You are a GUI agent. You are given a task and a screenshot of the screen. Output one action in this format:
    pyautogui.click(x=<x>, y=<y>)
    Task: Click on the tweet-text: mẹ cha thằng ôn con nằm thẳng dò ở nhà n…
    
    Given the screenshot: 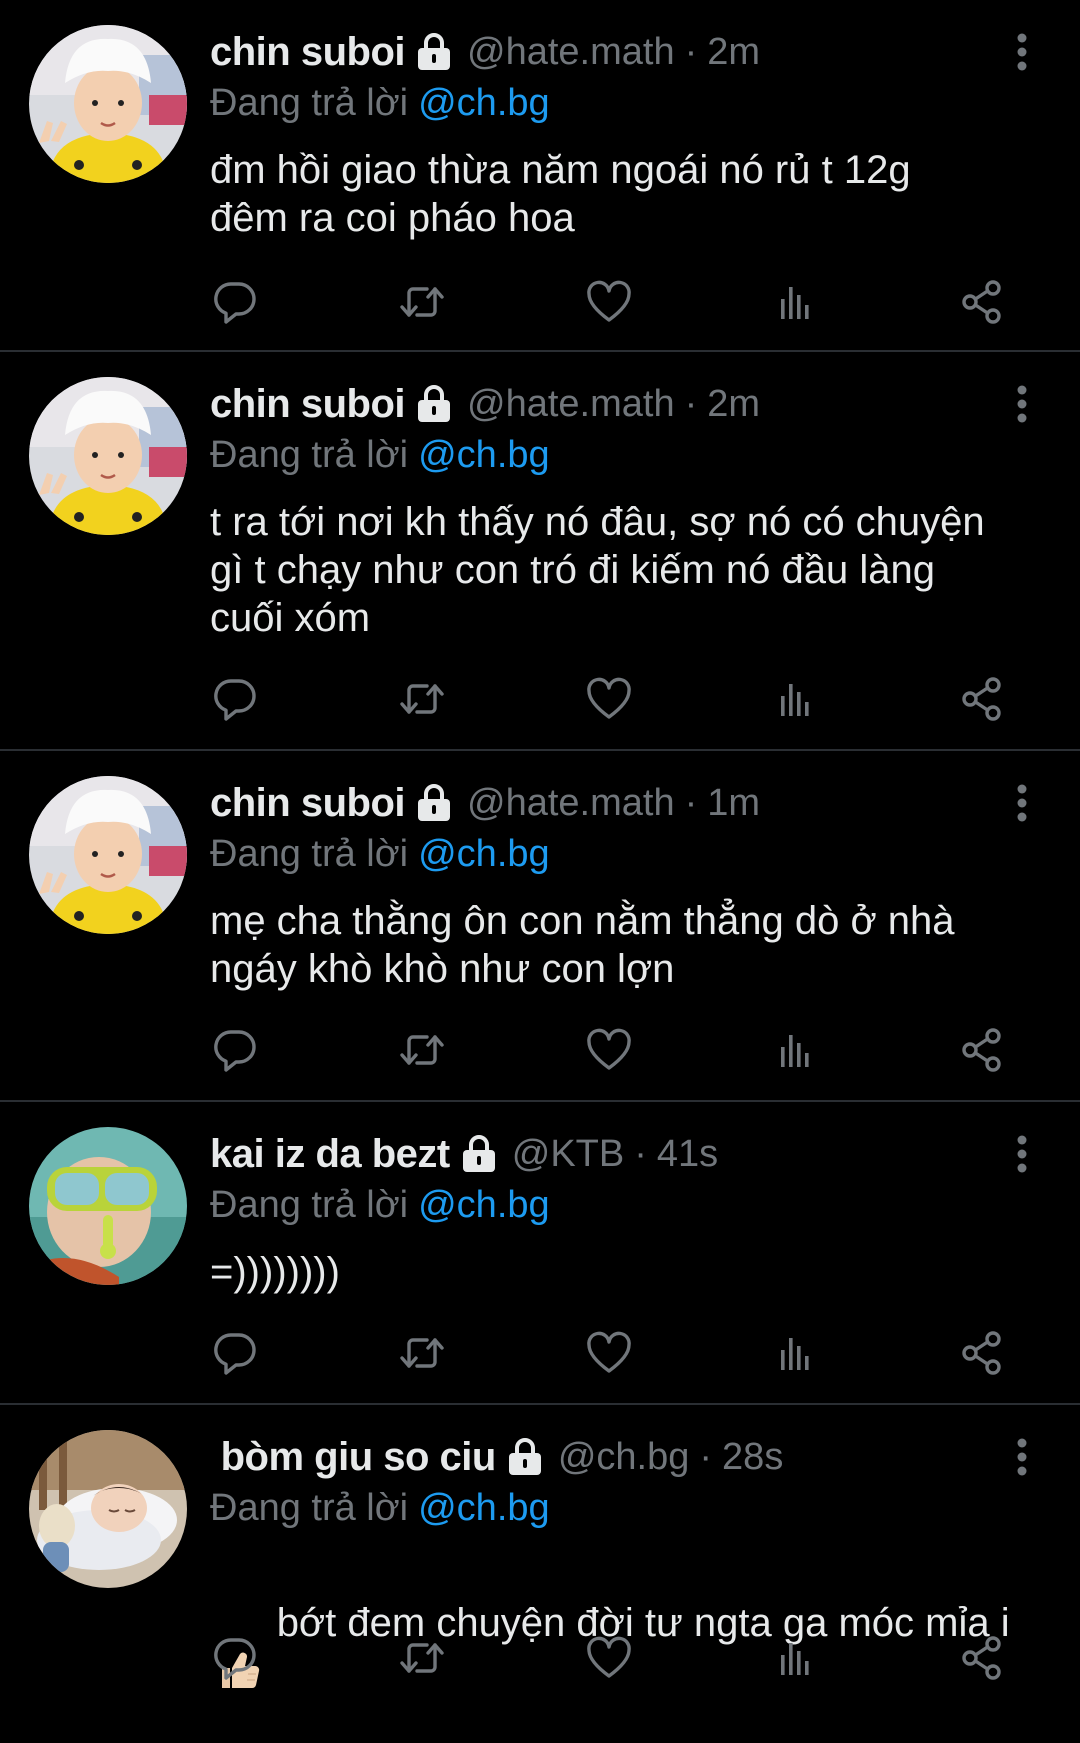 What is the action you would take?
    pyautogui.click(x=582, y=945)
    